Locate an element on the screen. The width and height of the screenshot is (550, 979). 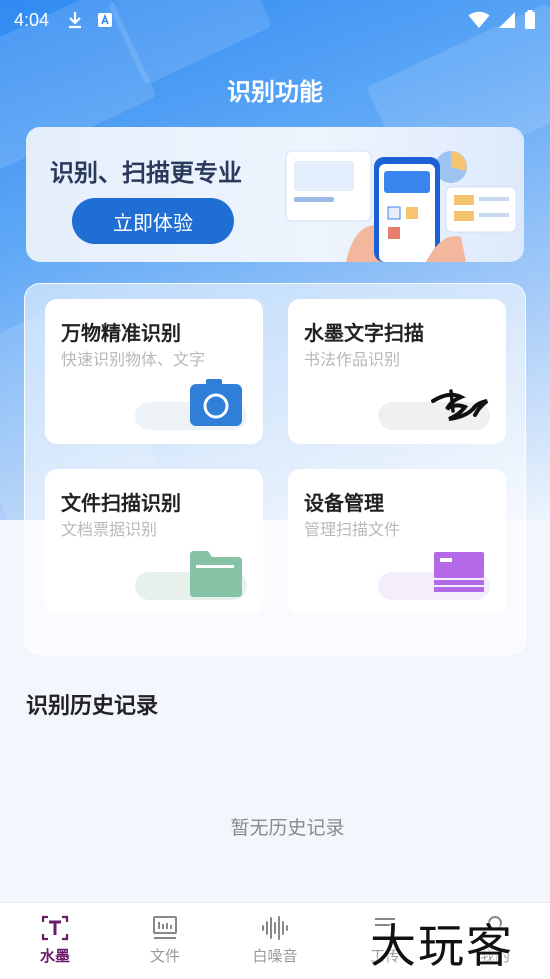
feature-card-subtitle: 快速识别物体、文字 is located at coordinates (133, 359).